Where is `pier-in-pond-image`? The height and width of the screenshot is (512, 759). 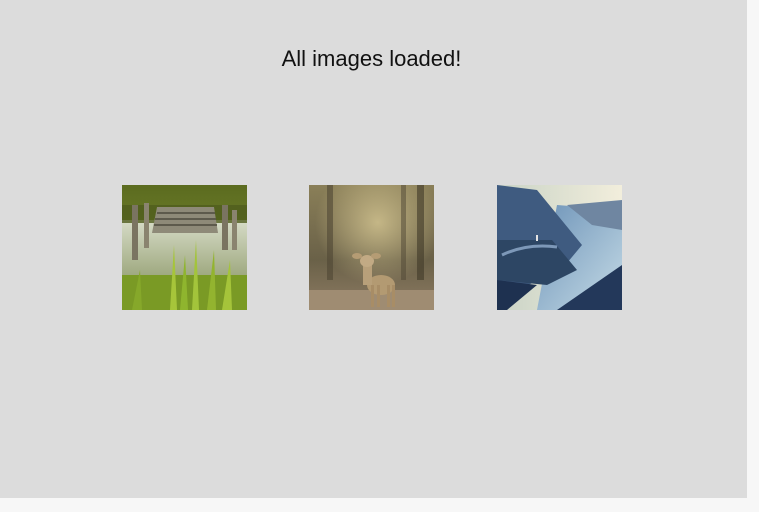
pier-in-pond-image is located at coordinates (184, 247).